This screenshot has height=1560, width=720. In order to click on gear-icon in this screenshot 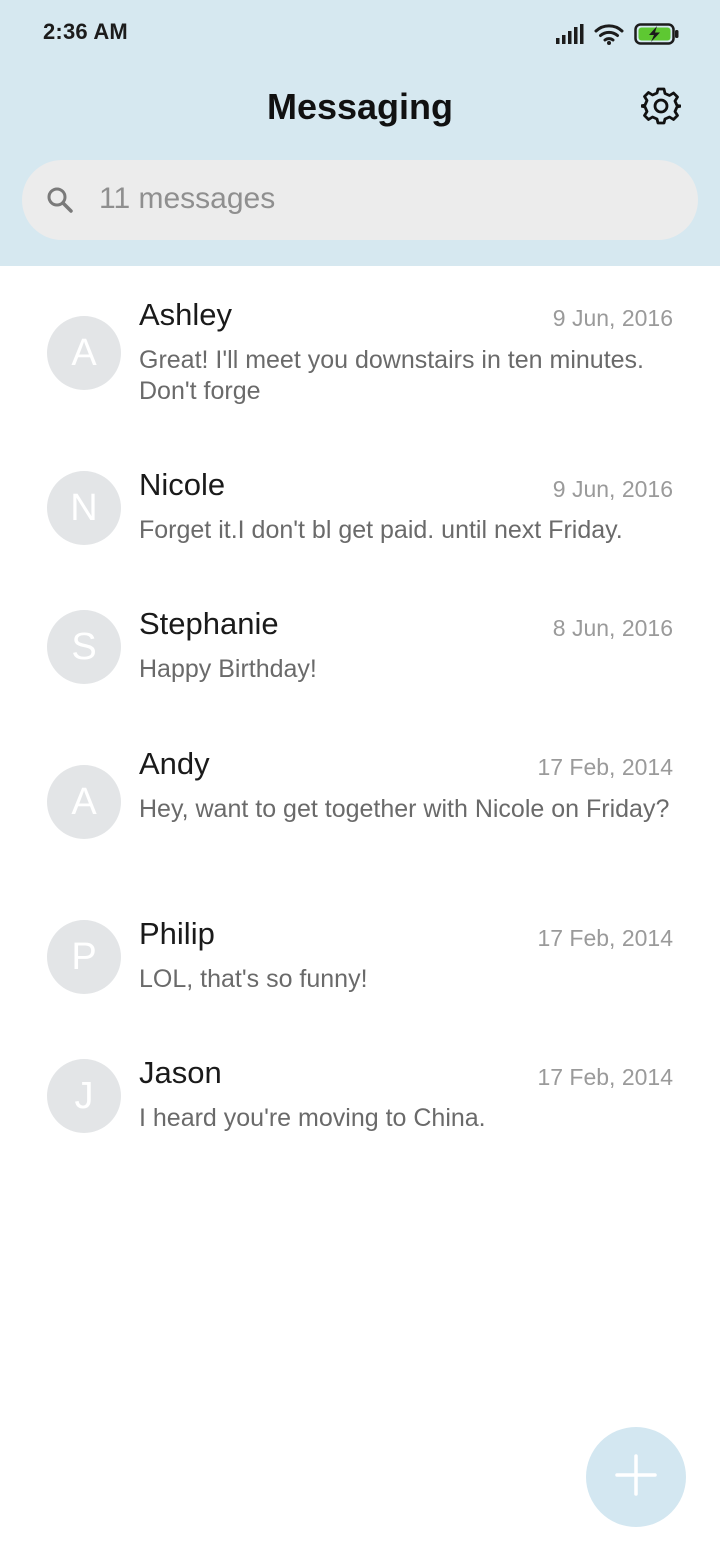, I will do `click(661, 108)`.